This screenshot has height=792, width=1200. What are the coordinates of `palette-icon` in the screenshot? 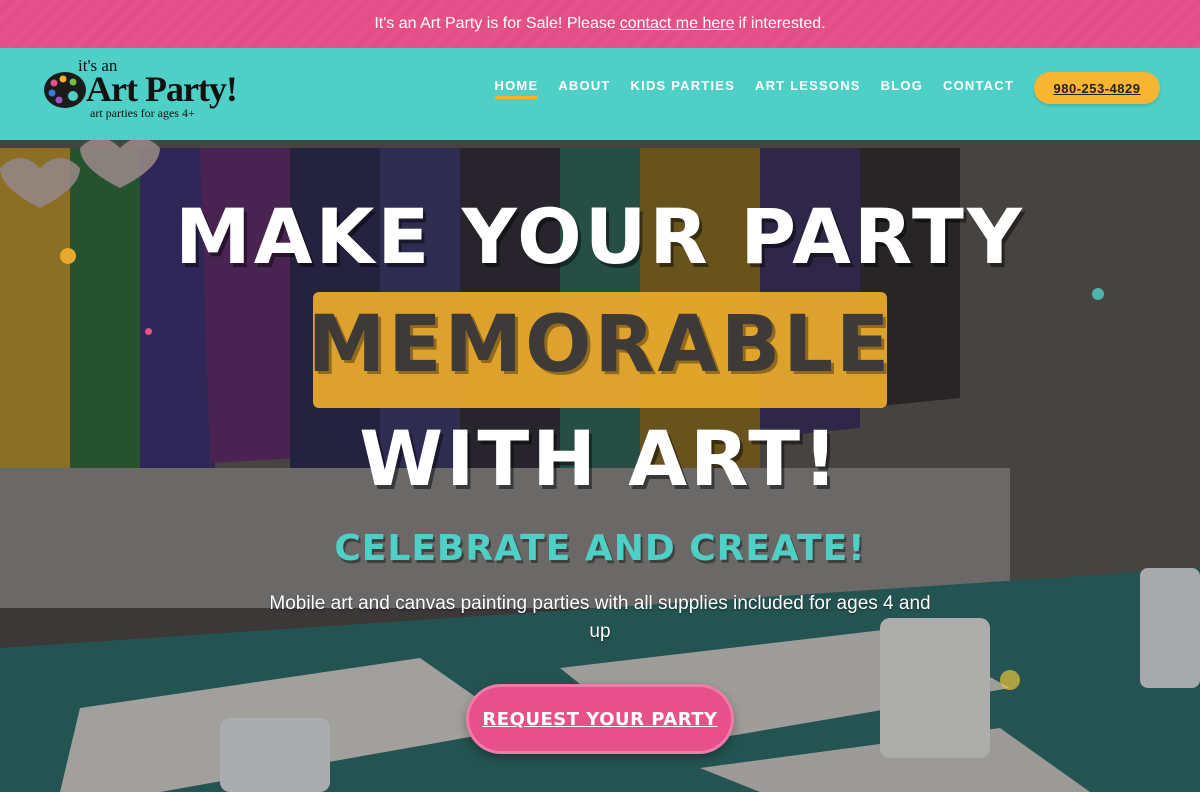 It's located at (65, 90).